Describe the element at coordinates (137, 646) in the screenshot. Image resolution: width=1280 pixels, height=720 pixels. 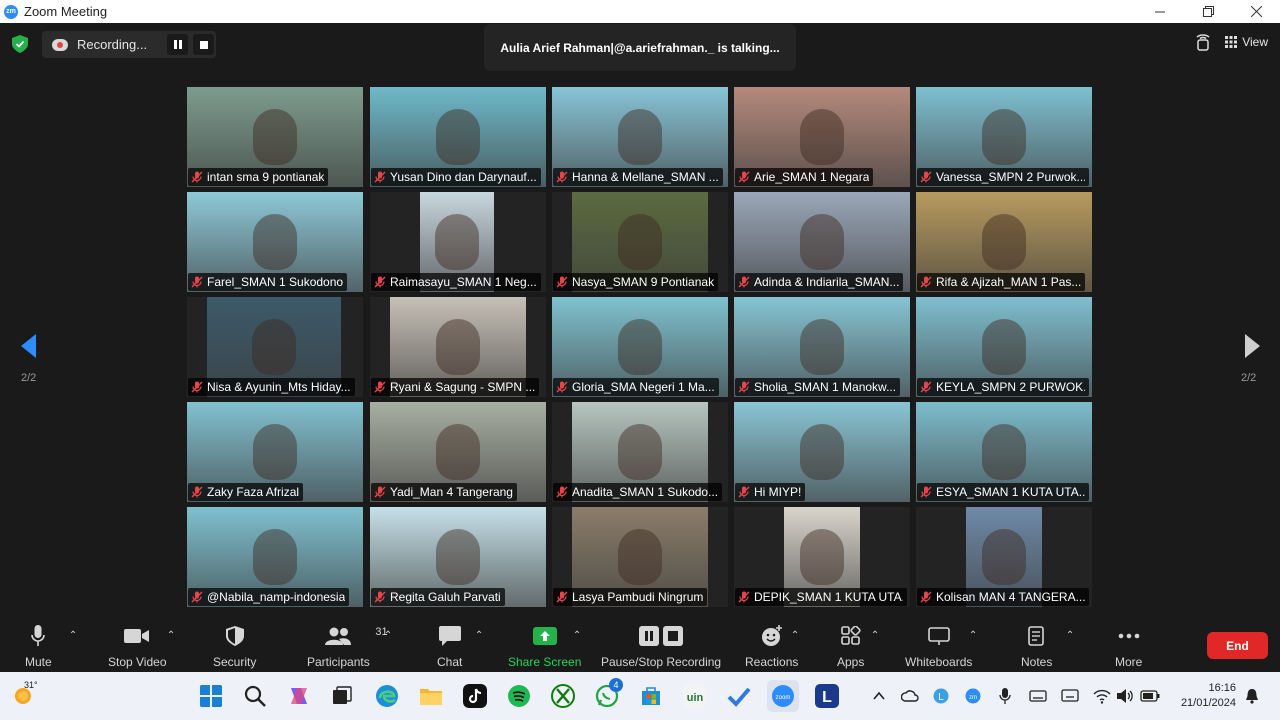
I see `stop-video-button: Stop Video` at that location.